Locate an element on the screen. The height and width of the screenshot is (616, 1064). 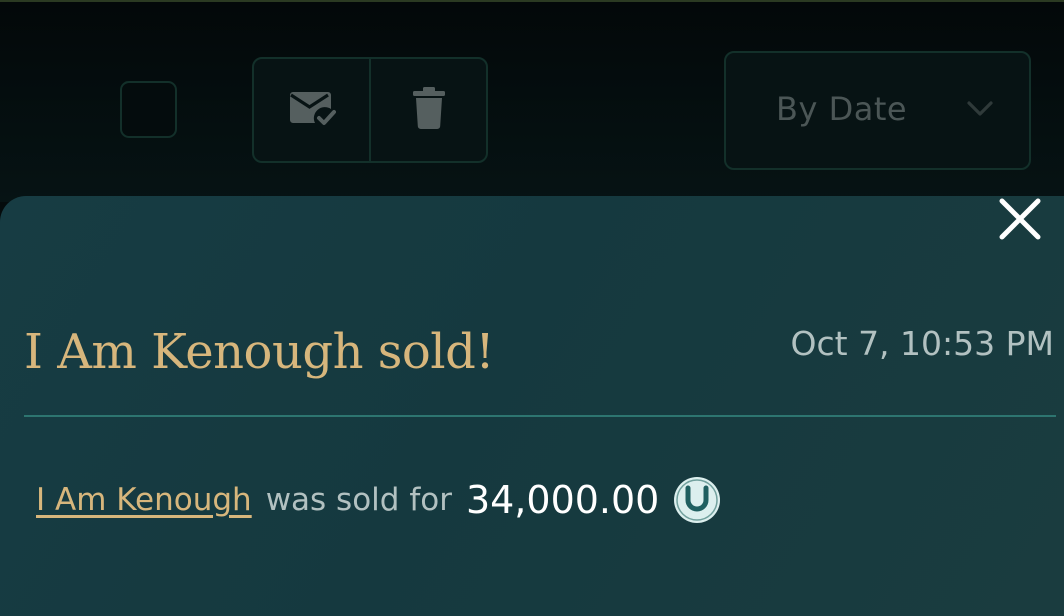
sort-dropdown: By Date is located at coordinates (877, 110).